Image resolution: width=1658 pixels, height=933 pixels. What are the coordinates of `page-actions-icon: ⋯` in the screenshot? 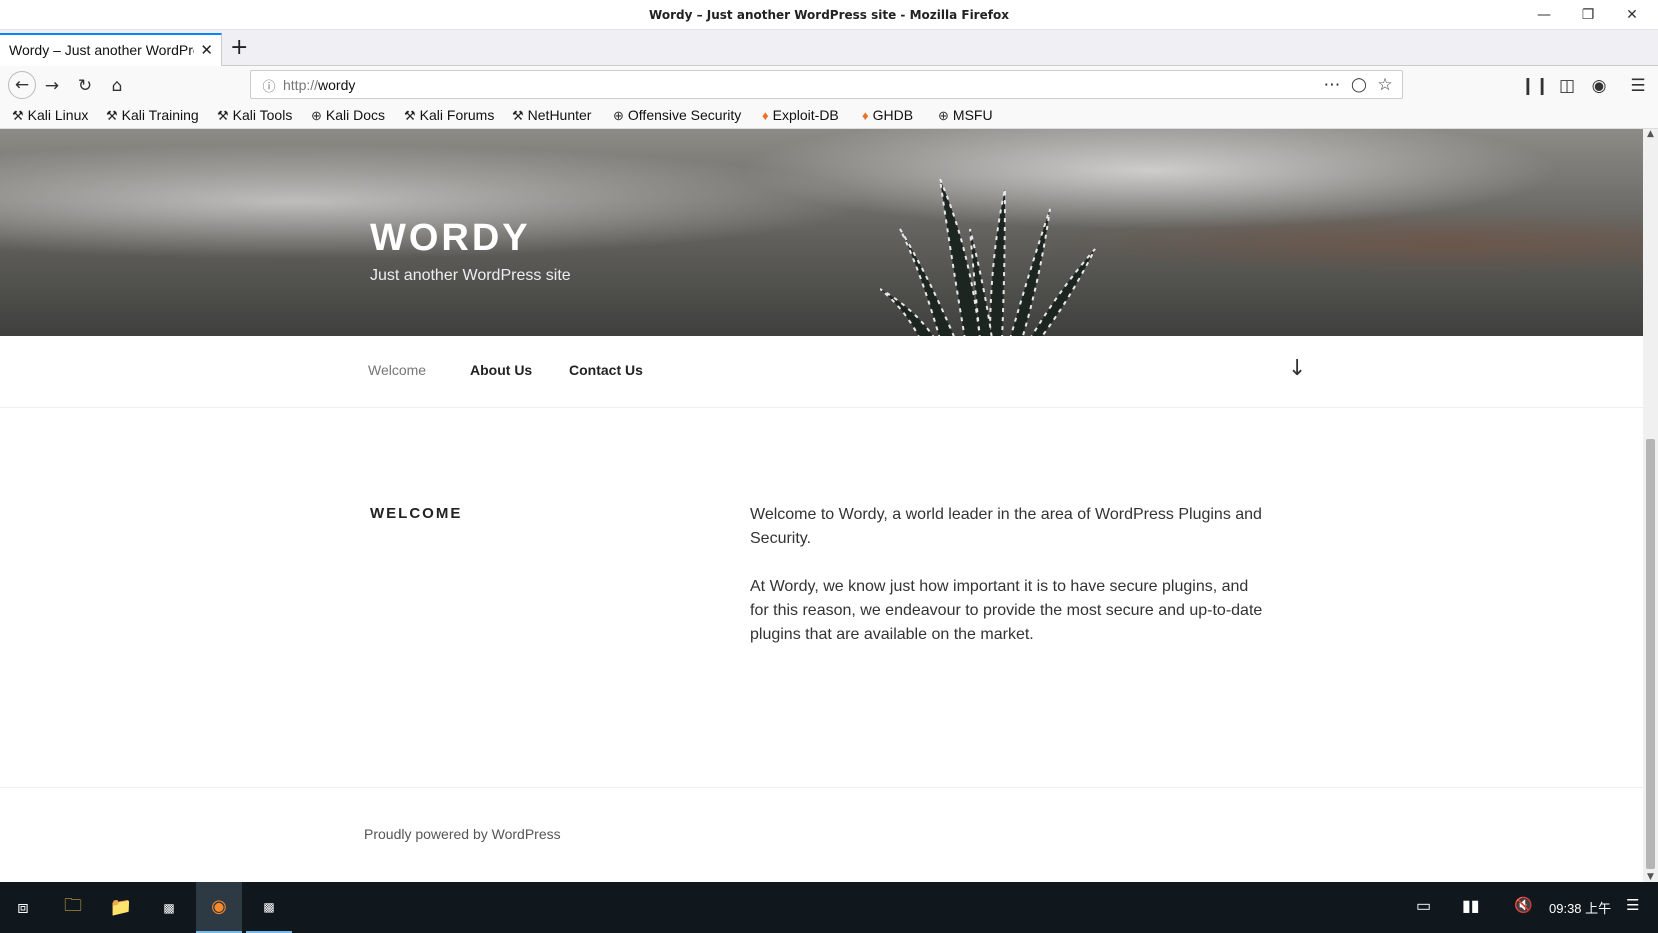 It's located at (1332, 85).